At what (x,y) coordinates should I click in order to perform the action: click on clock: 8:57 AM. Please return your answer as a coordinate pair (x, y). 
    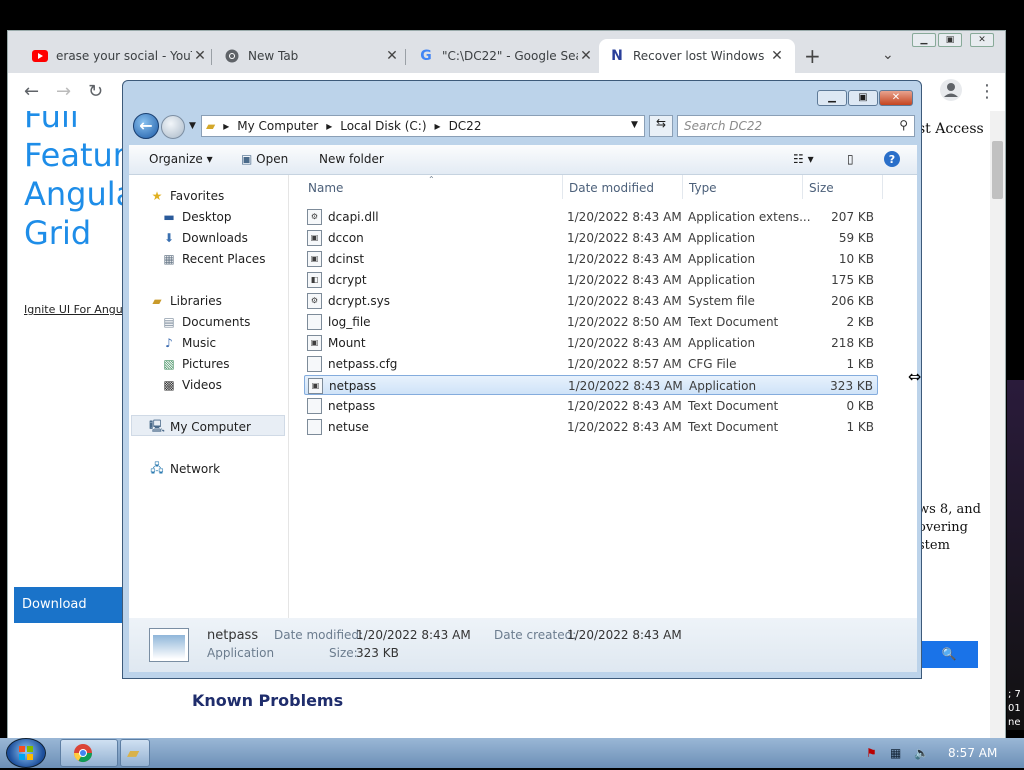
    Looking at the image, I should click on (972, 753).